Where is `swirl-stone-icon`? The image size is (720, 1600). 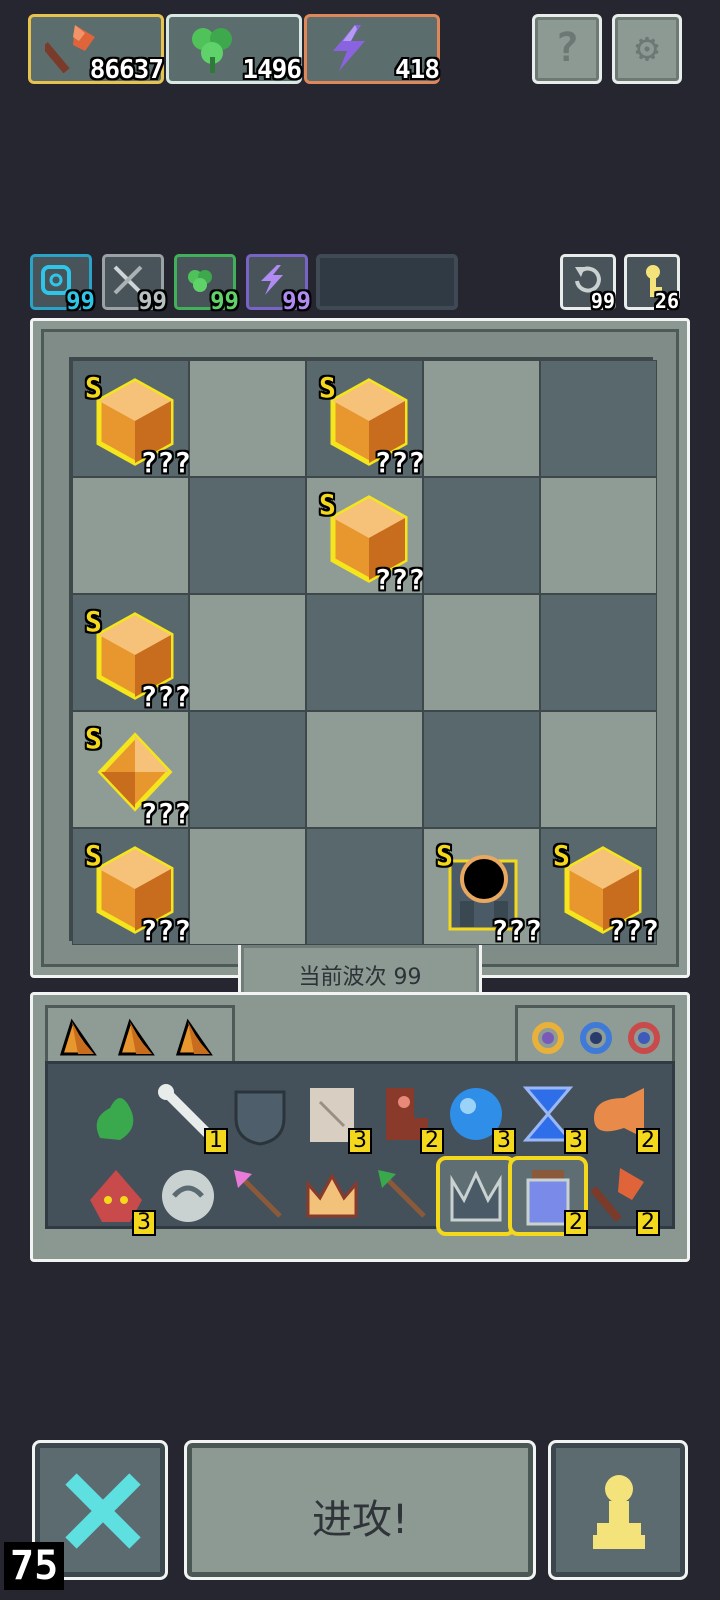
swirl-stone-icon is located at coordinates (188, 1196).